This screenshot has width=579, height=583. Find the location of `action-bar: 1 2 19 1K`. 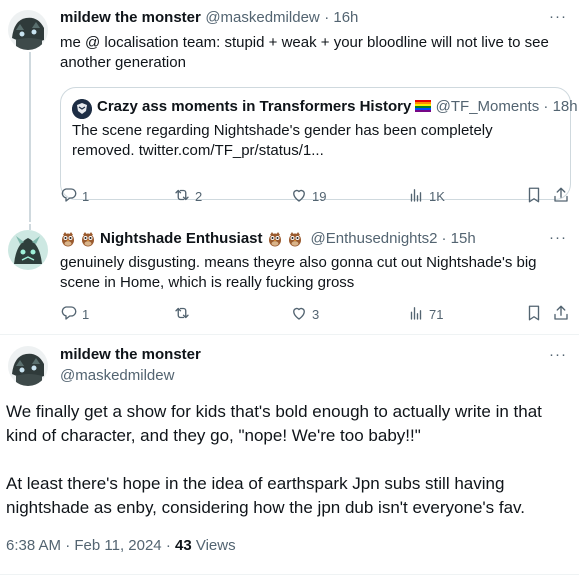

action-bar: 1 2 19 1K is located at coordinates (316, 196).